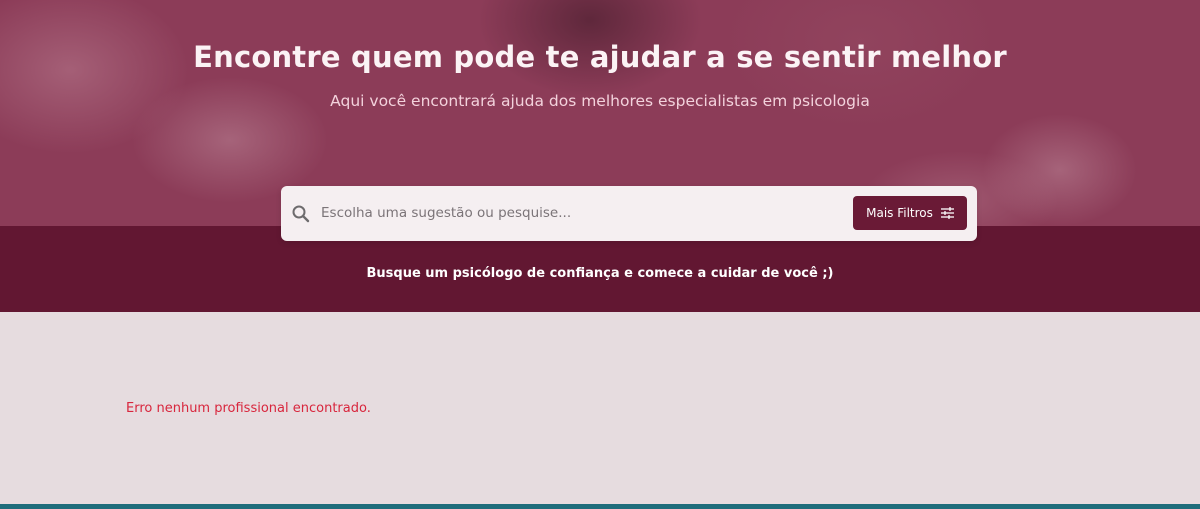 This screenshot has height=509, width=1200. I want to click on more-filters-button: Mais Filtros, so click(910, 213).